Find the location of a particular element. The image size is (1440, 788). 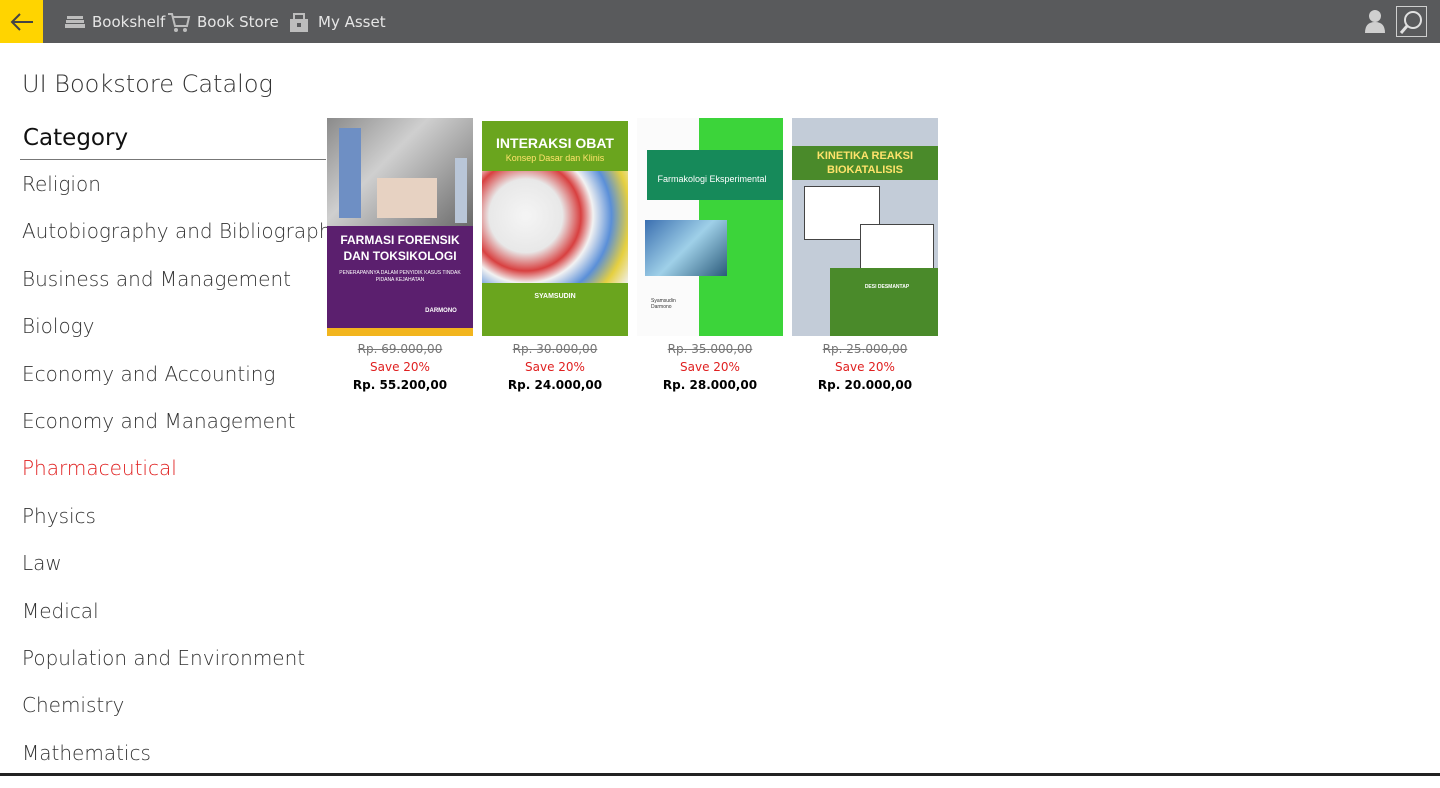

book-price-original: Rp. 69.000,00 is located at coordinates (400, 349).